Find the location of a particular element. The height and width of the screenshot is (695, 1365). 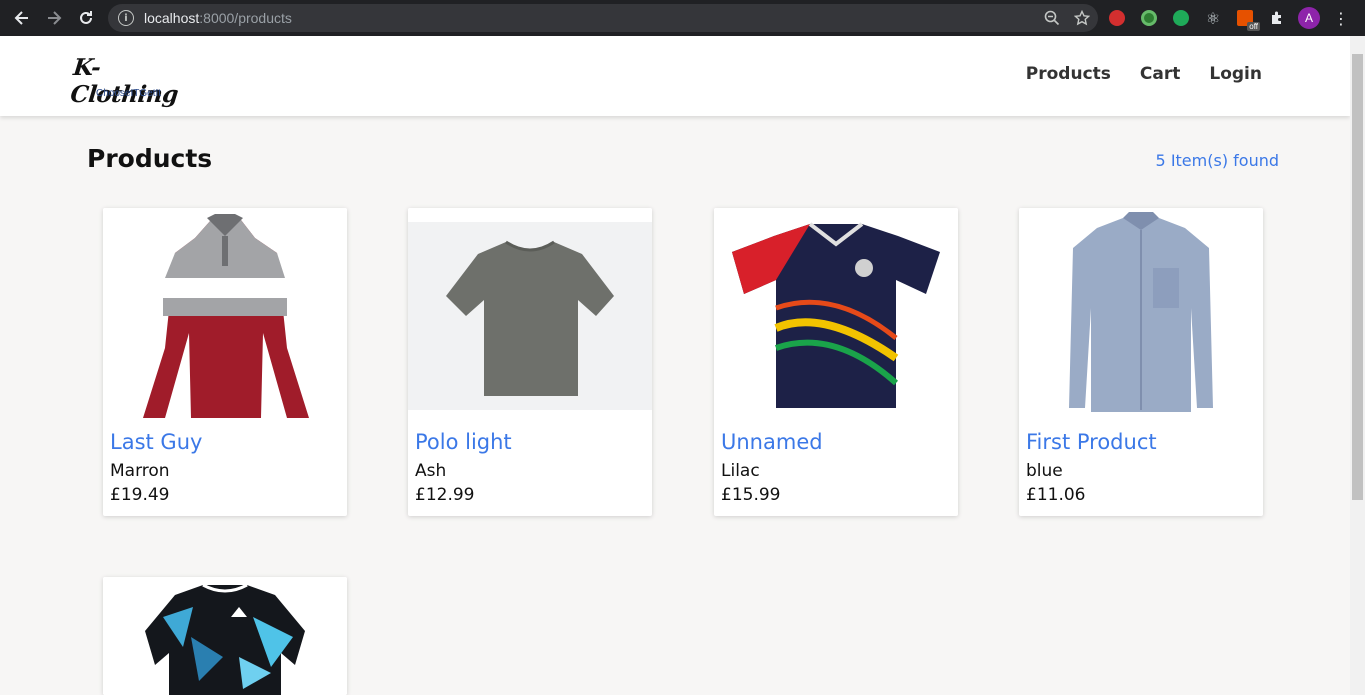

product-card: Last Guy Marron £19.49 is located at coordinates (225, 362).